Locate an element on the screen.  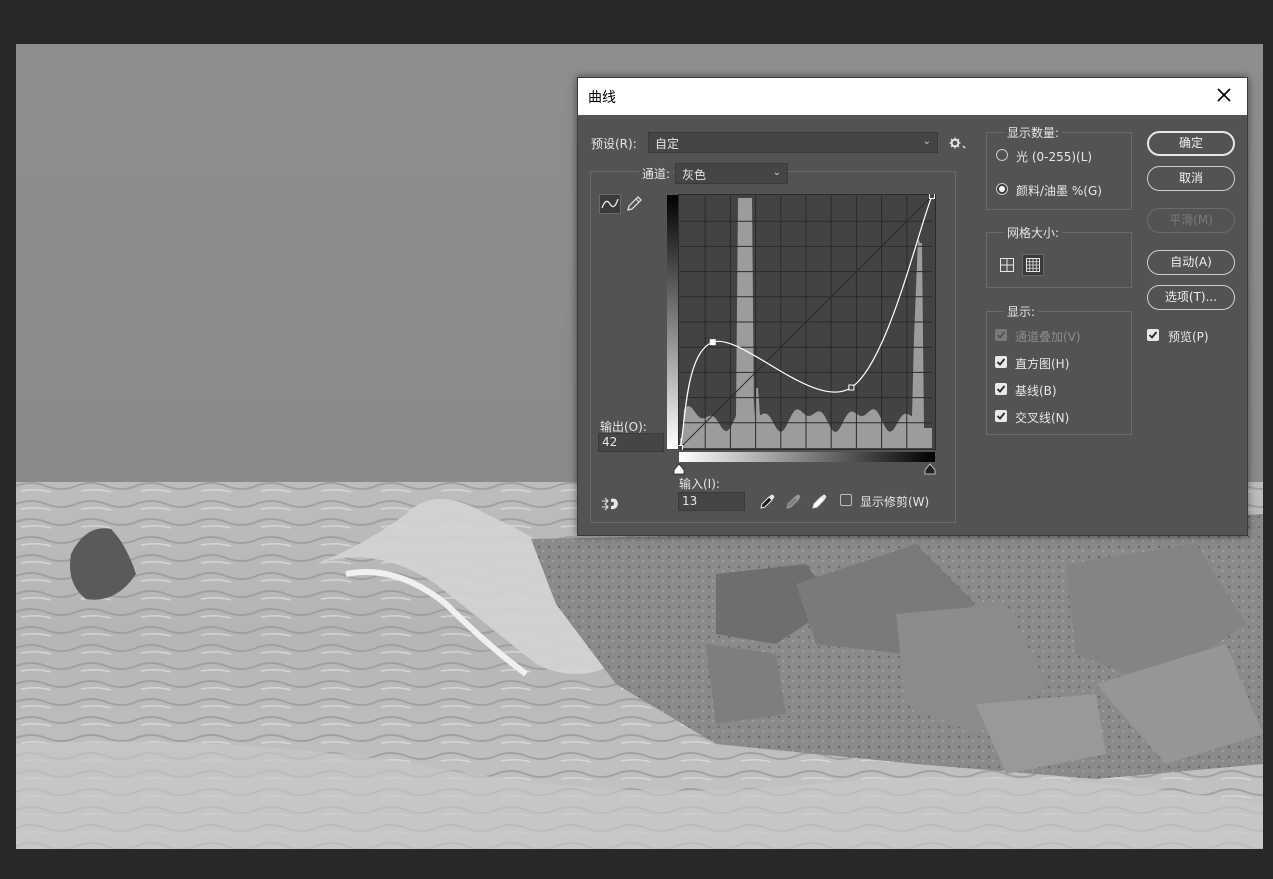
curve-tool-icon is located at coordinates (610, 204).